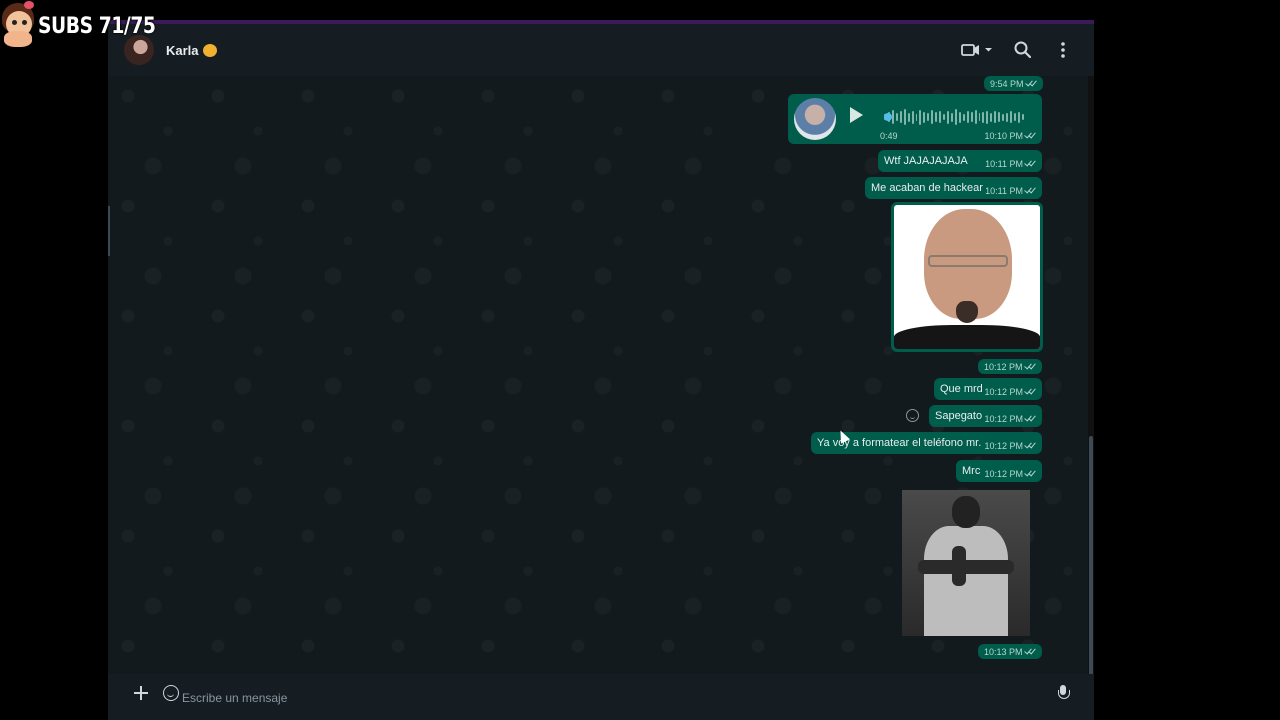  I want to click on header-actions, so click(1017, 50).